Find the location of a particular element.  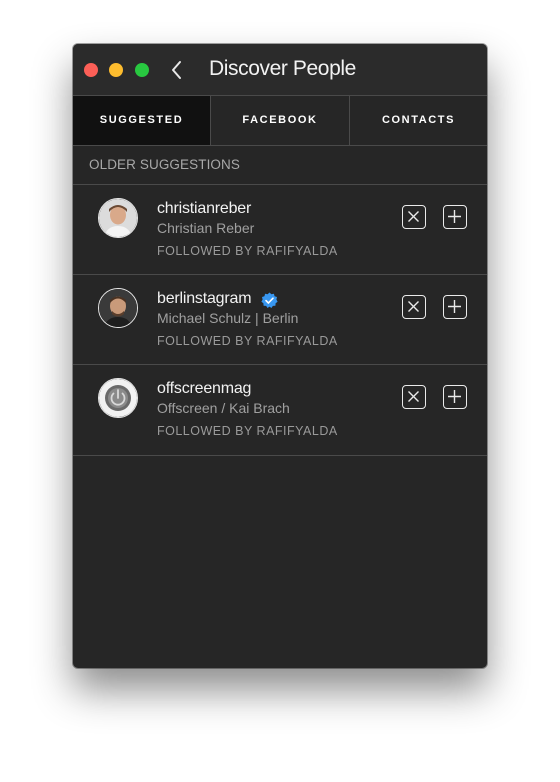

tab-facebook: FACEBOOK is located at coordinates (280, 120).